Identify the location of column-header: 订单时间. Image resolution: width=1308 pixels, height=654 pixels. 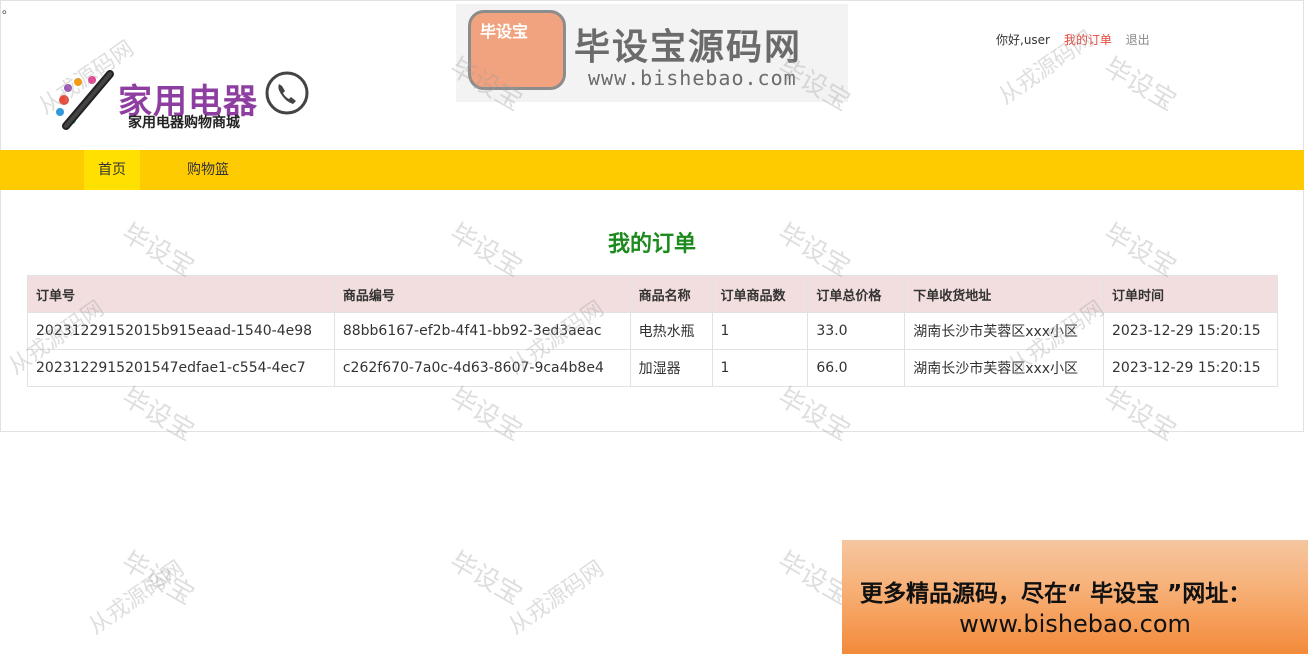
(1190, 294).